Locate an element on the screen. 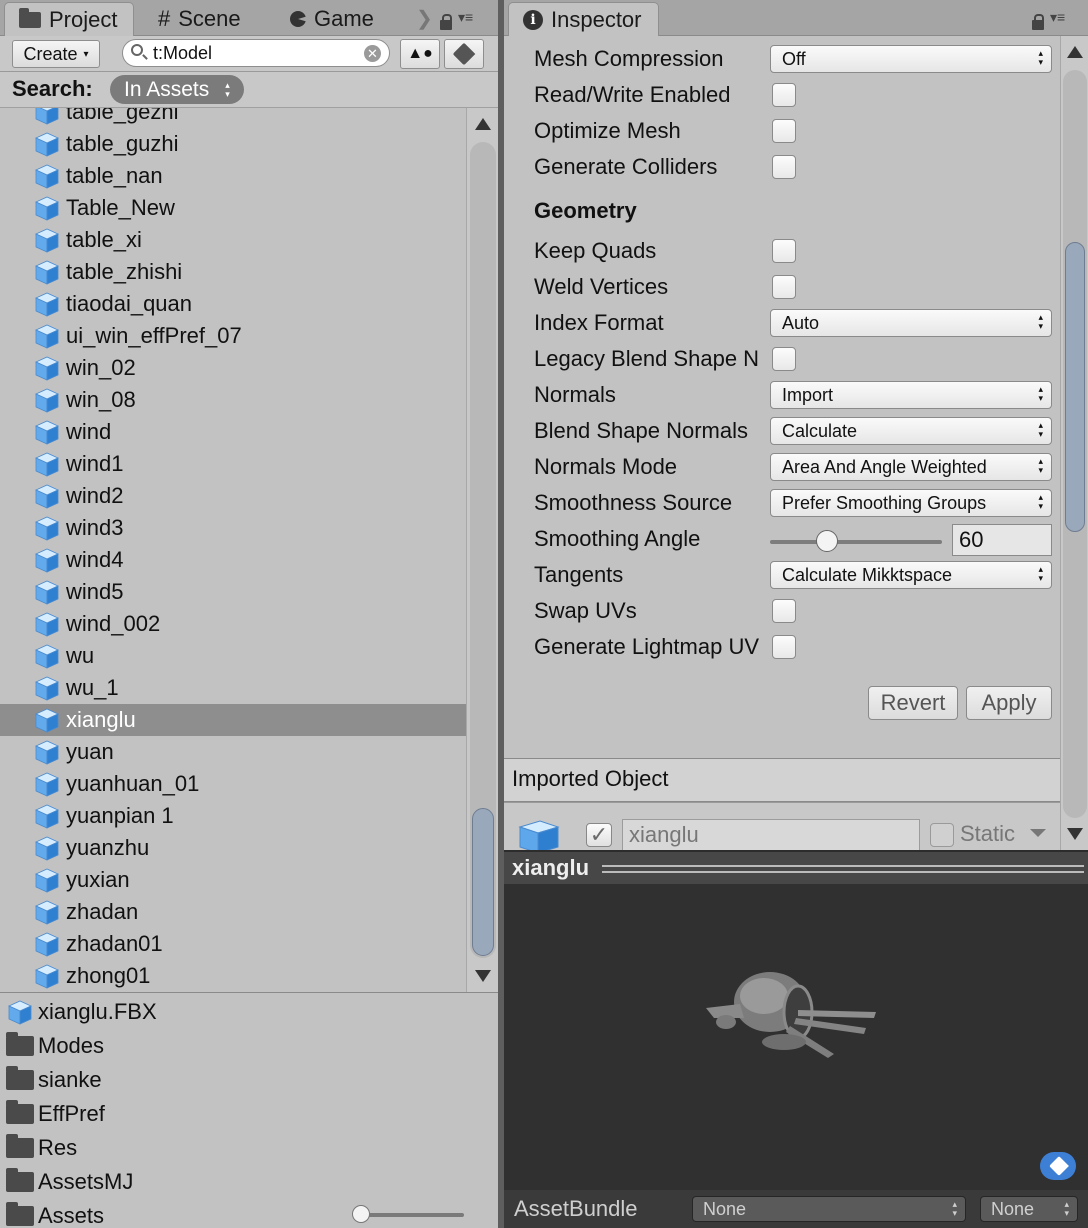 The width and height of the screenshot is (1088, 1228). chevron-right-icon: ❯ is located at coordinates (424, 18).